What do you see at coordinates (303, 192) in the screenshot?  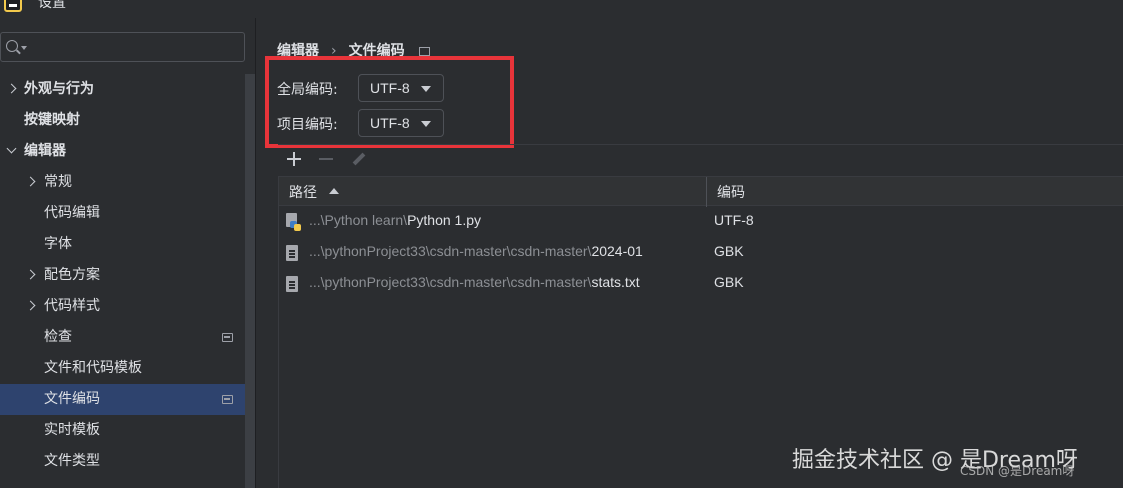 I see `column-header-path: 路径` at bounding box center [303, 192].